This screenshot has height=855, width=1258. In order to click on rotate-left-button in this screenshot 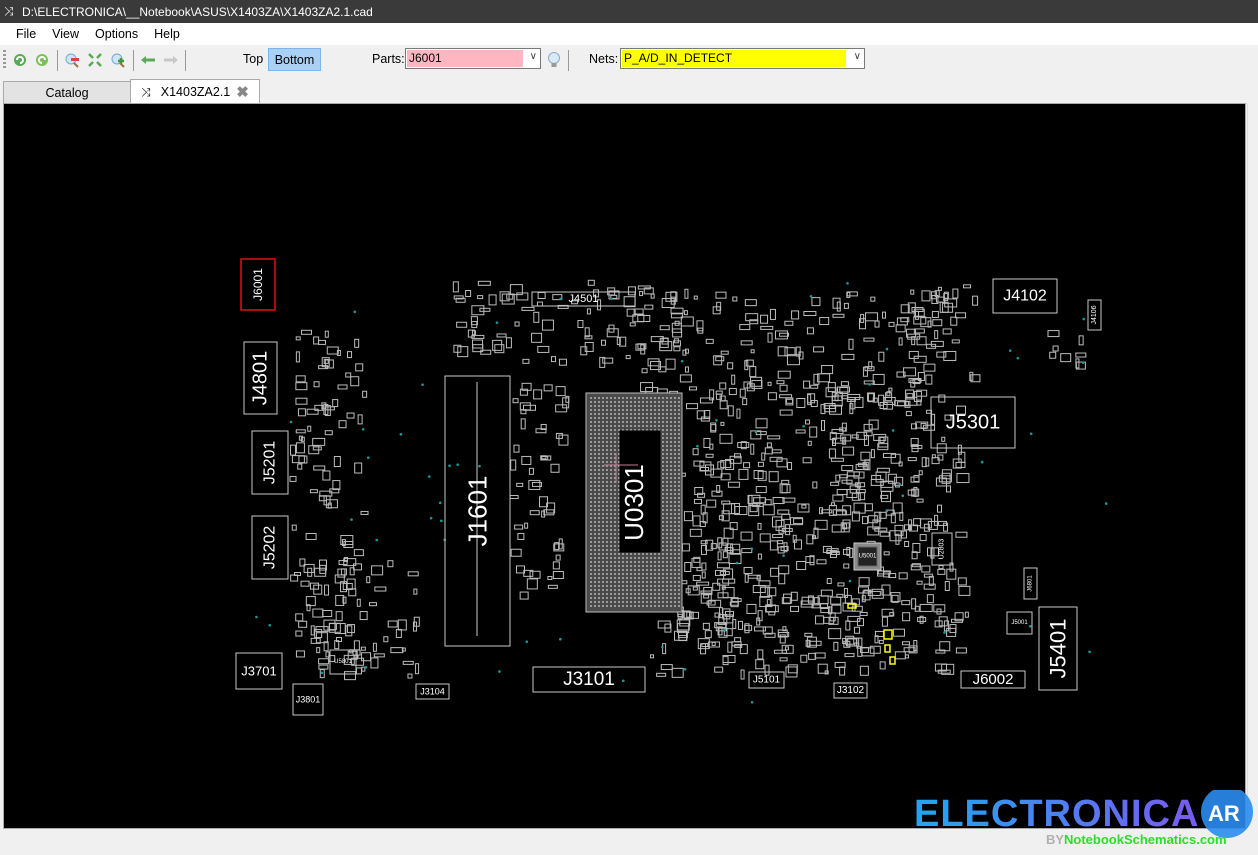, I will do `click(20, 60)`.